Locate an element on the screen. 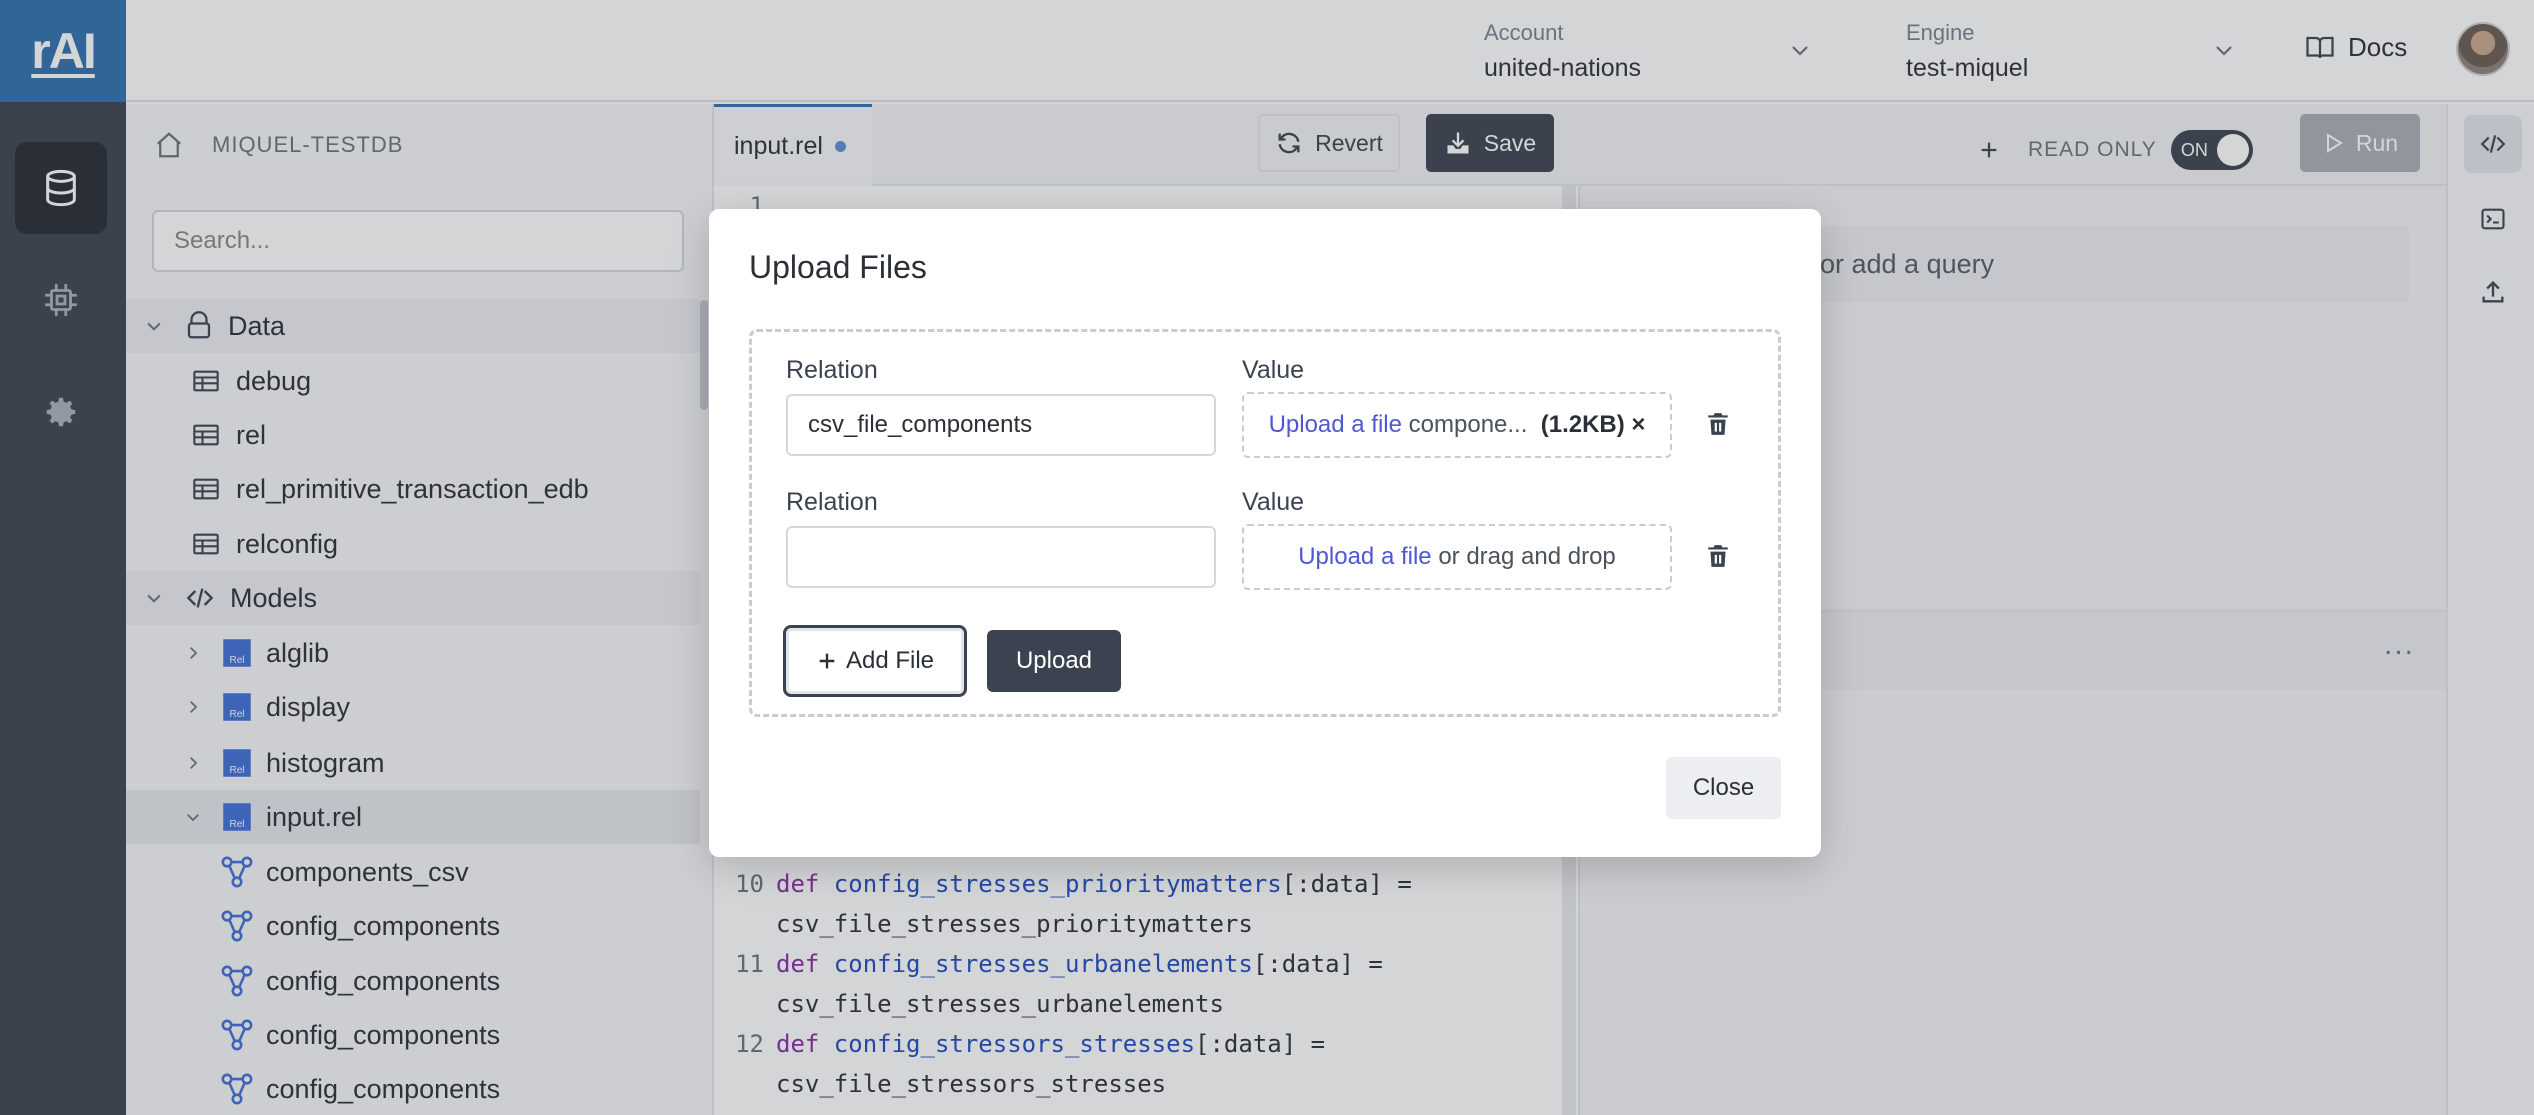 The width and height of the screenshot is (2534, 1115). file-size: (1.2KB) is located at coordinates (1582, 424).